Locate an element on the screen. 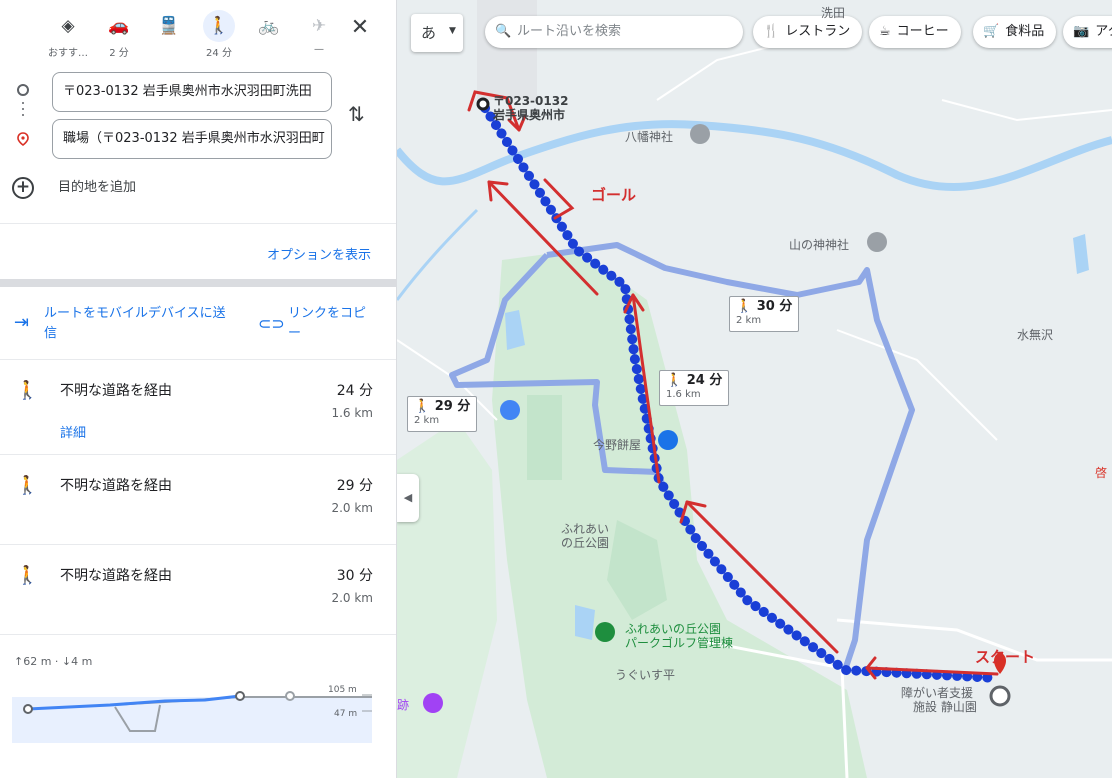  chip-coffee: ☕ コーヒー is located at coordinates (915, 32).